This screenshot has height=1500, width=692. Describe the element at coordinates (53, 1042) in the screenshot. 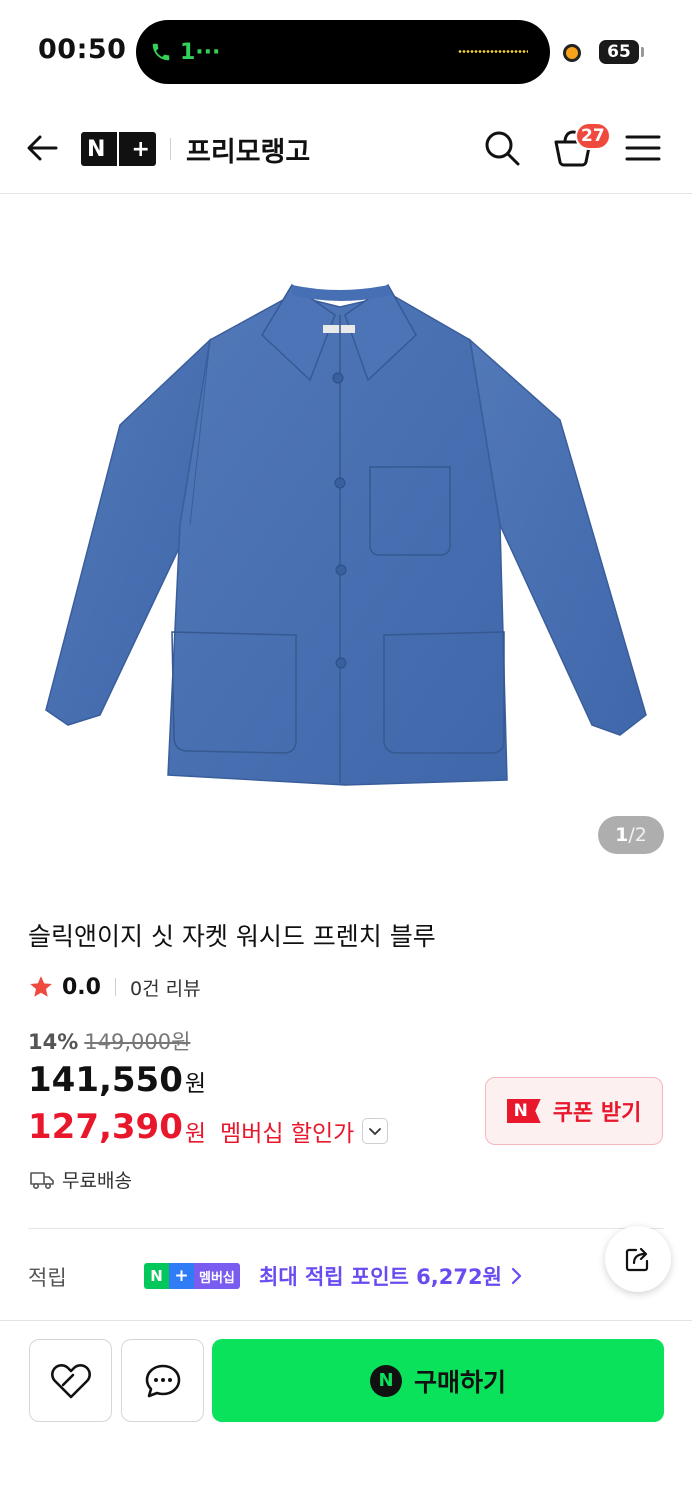

I see `discount-rate: 14%` at that location.